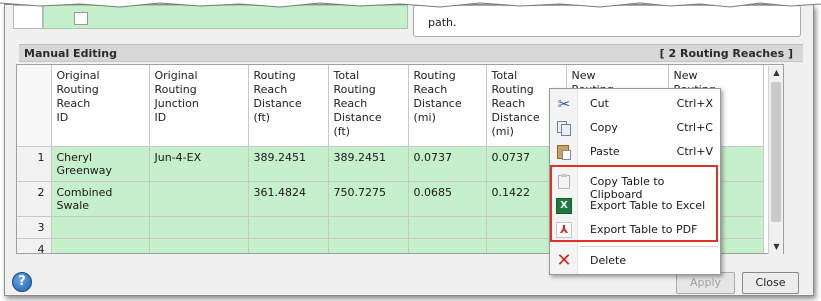 The width and height of the screenshot is (821, 301). What do you see at coordinates (100, 164) in the screenshot?
I see `table-cell: Cheryl Greenway` at bounding box center [100, 164].